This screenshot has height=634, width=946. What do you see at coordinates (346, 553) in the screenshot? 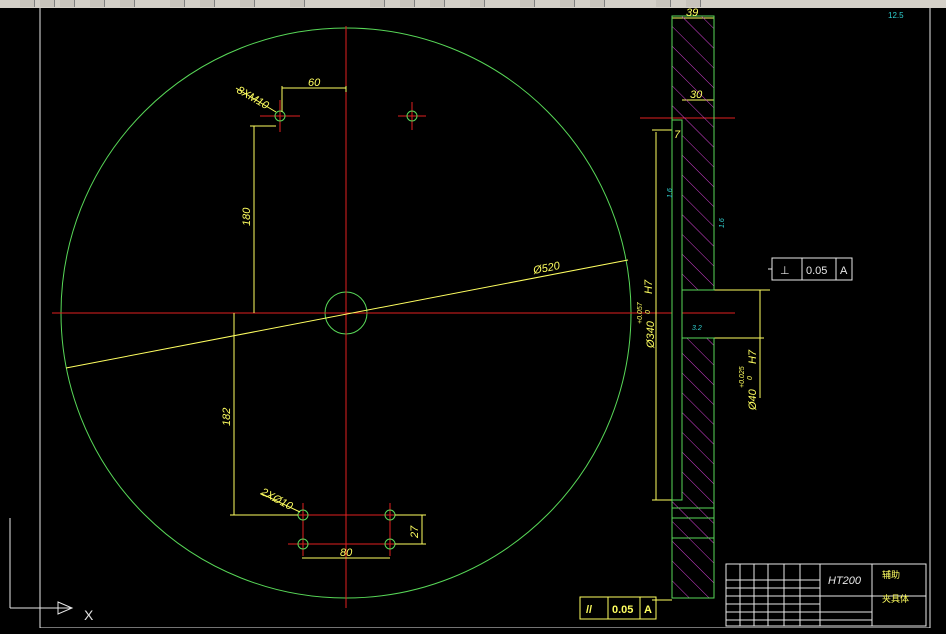
I see `dim-bottom-horiz: 80` at bounding box center [346, 553].